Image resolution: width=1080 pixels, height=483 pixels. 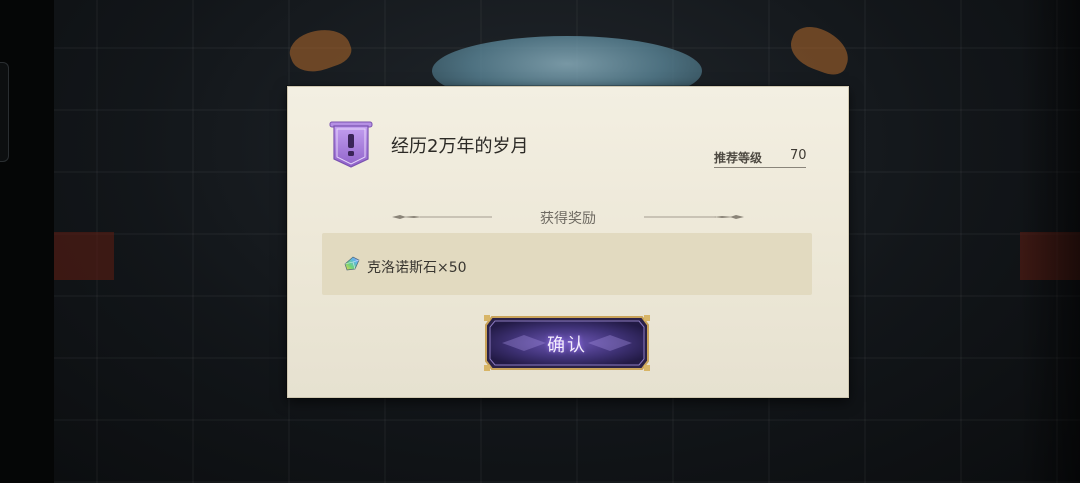 I want to click on rainbow-crystal-icon, so click(x=352, y=263).